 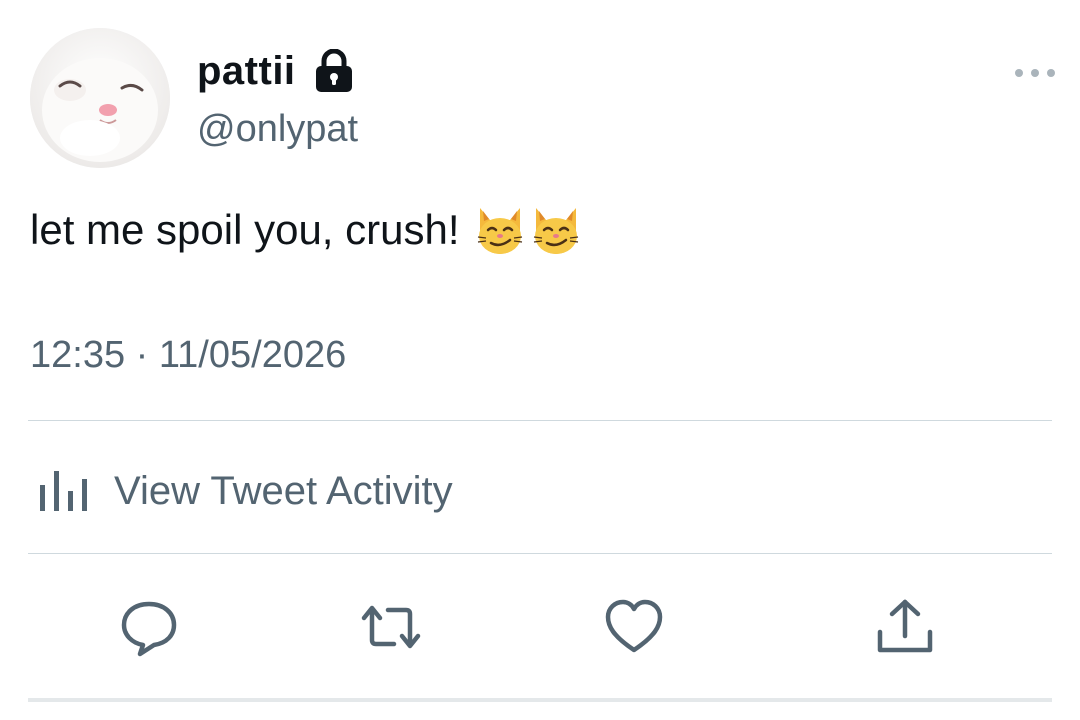 What do you see at coordinates (905, 627) in the screenshot?
I see `share-icon` at bounding box center [905, 627].